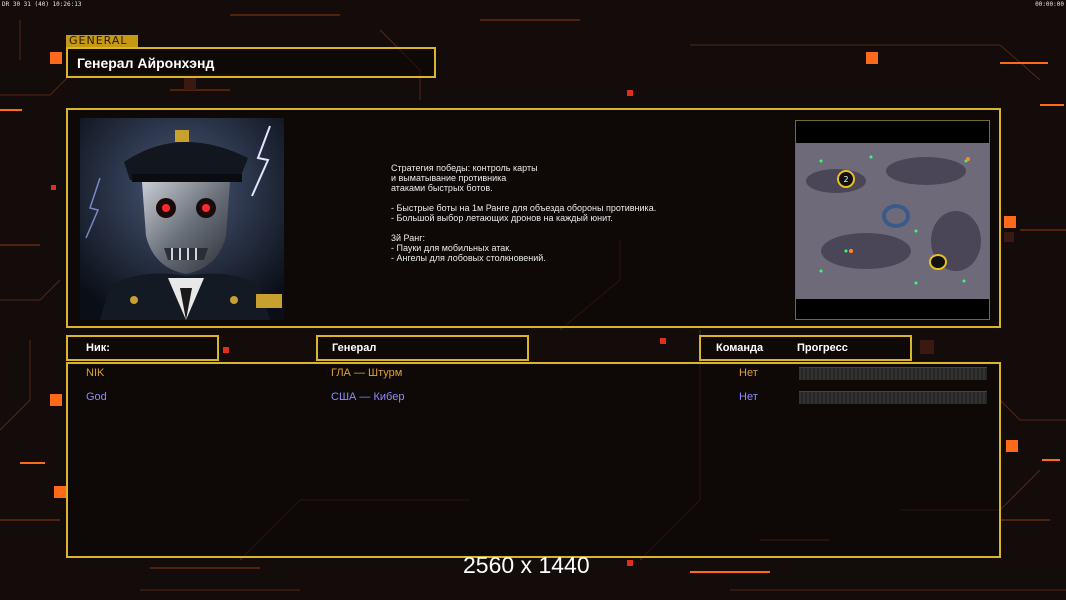  I want to click on minimap: 2, so click(892, 220).